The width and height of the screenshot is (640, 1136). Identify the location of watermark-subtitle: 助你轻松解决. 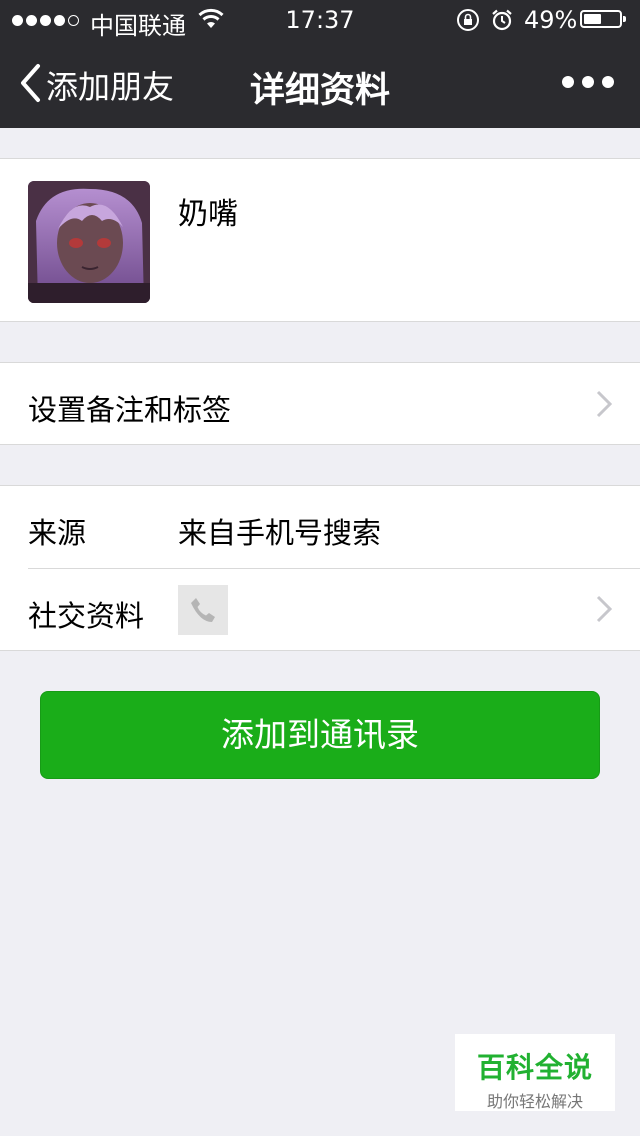
(534, 1101).